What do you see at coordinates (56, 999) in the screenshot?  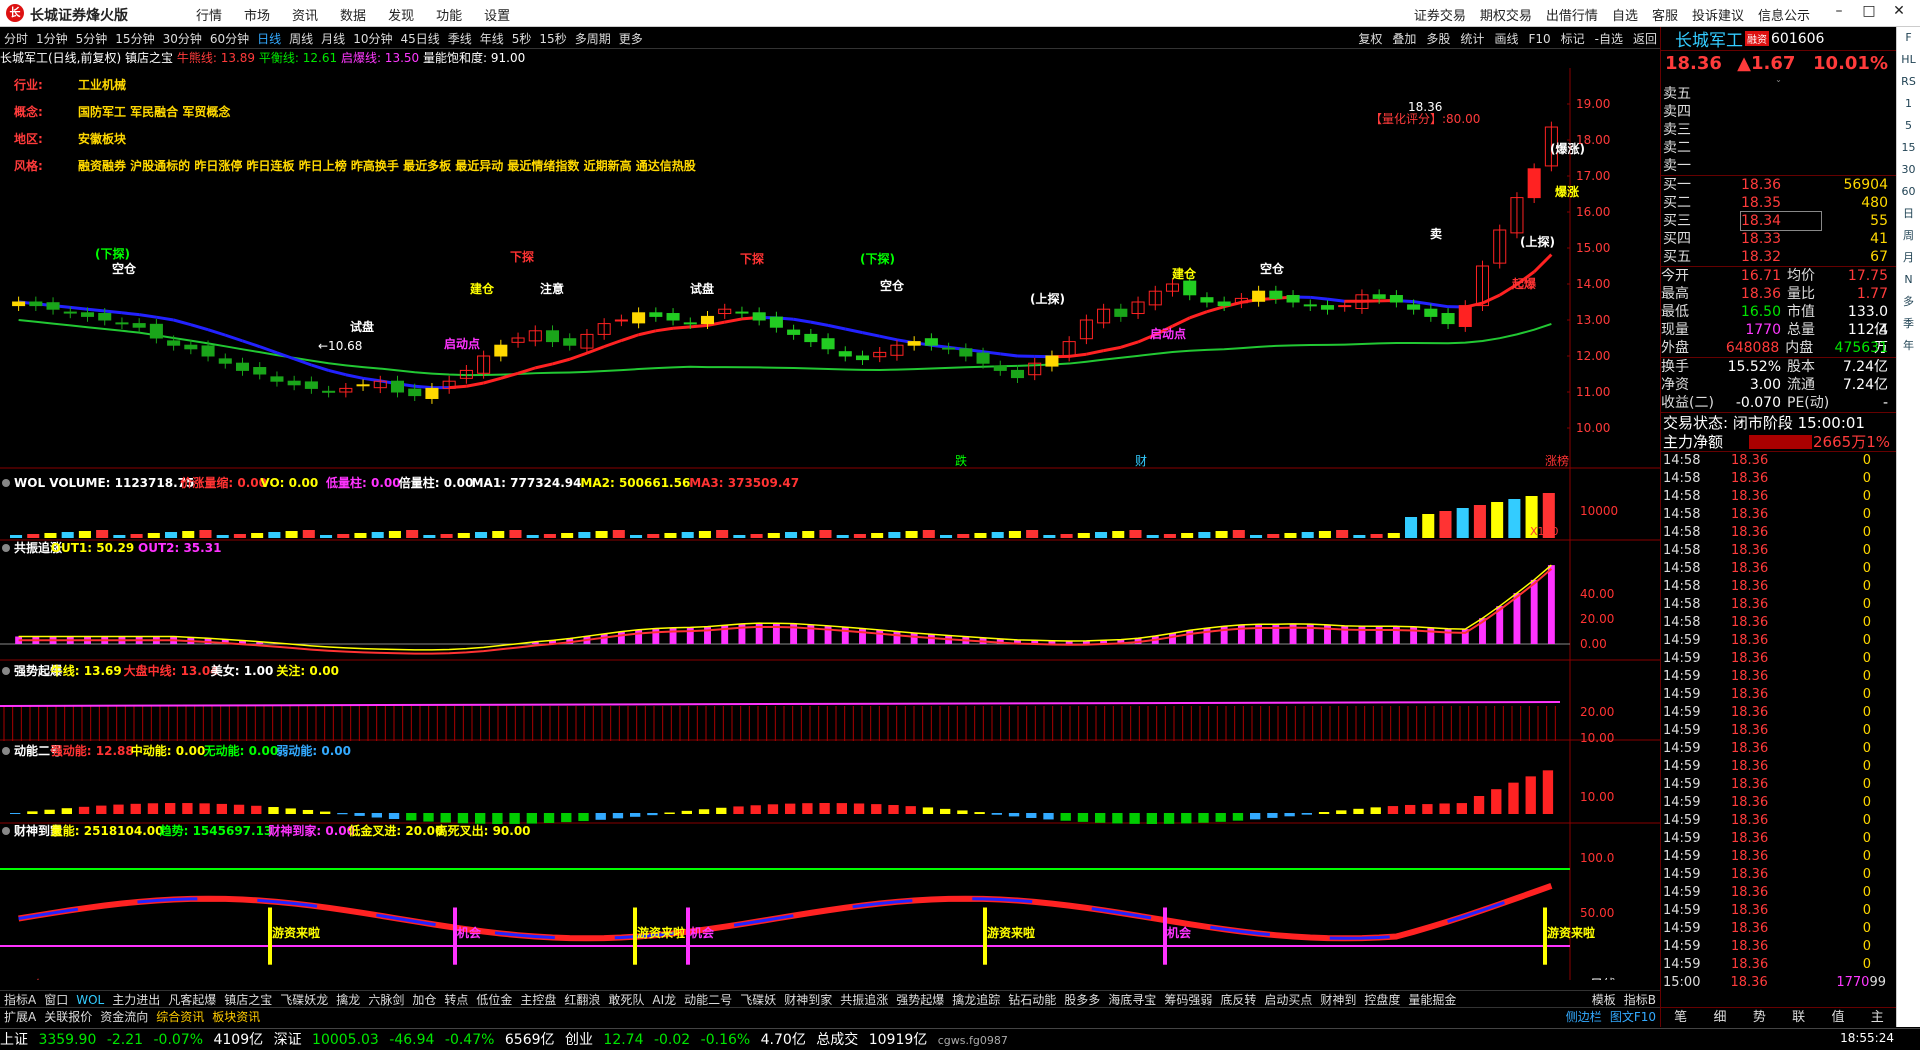 I see `indicator-tab: 窗口` at bounding box center [56, 999].